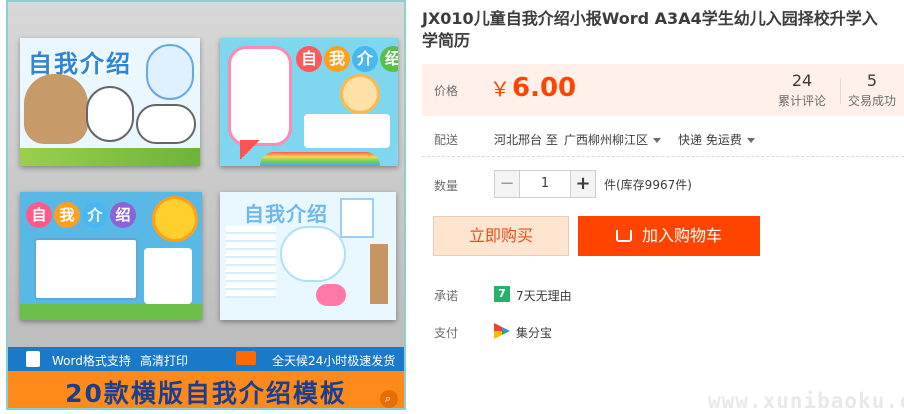 The height and width of the screenshot is (414, 904). Describe the element at coordinates (110, 114) in the screenshot. I see `speech-bubble` at that location.